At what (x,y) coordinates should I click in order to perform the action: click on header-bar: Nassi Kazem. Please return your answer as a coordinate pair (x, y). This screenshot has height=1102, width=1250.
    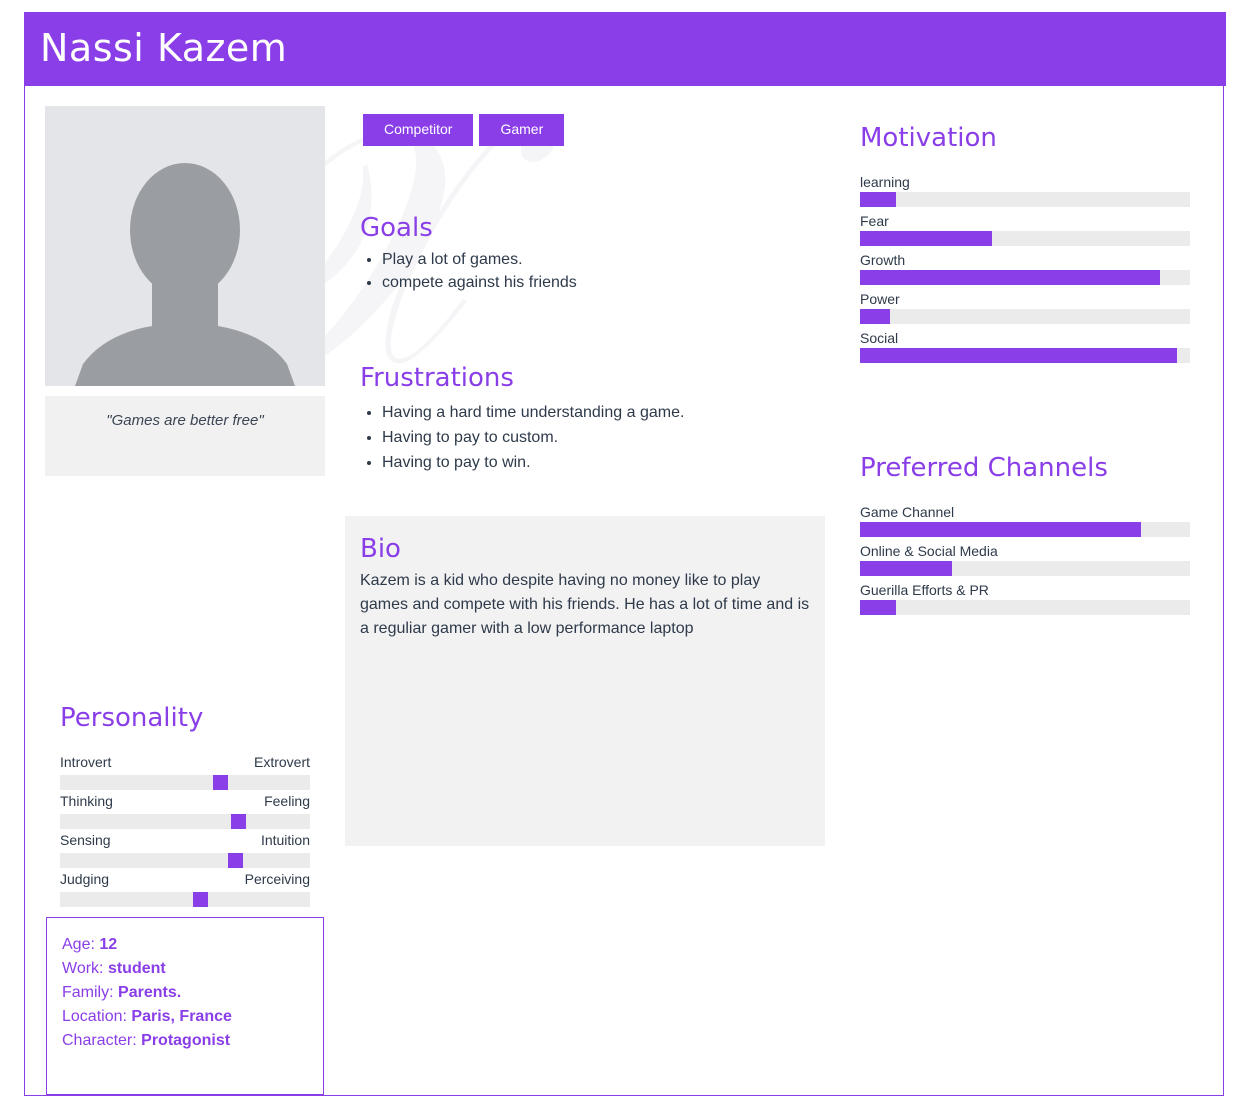
    Looking at the image, I should click on (625, 49).